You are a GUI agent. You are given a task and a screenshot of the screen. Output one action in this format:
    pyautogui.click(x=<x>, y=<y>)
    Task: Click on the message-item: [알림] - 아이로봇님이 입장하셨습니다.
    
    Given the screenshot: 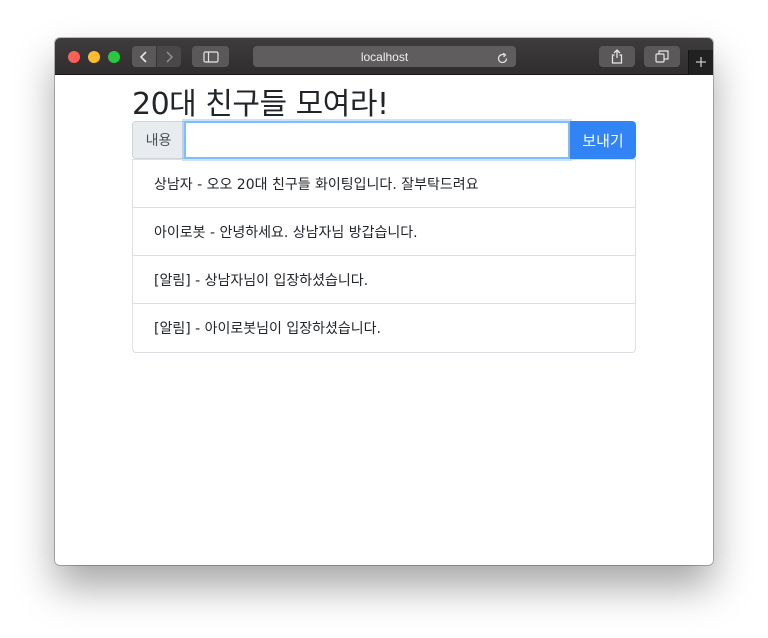 What is the action you would take?
    pyautogui.click(x=267, y=329)
    